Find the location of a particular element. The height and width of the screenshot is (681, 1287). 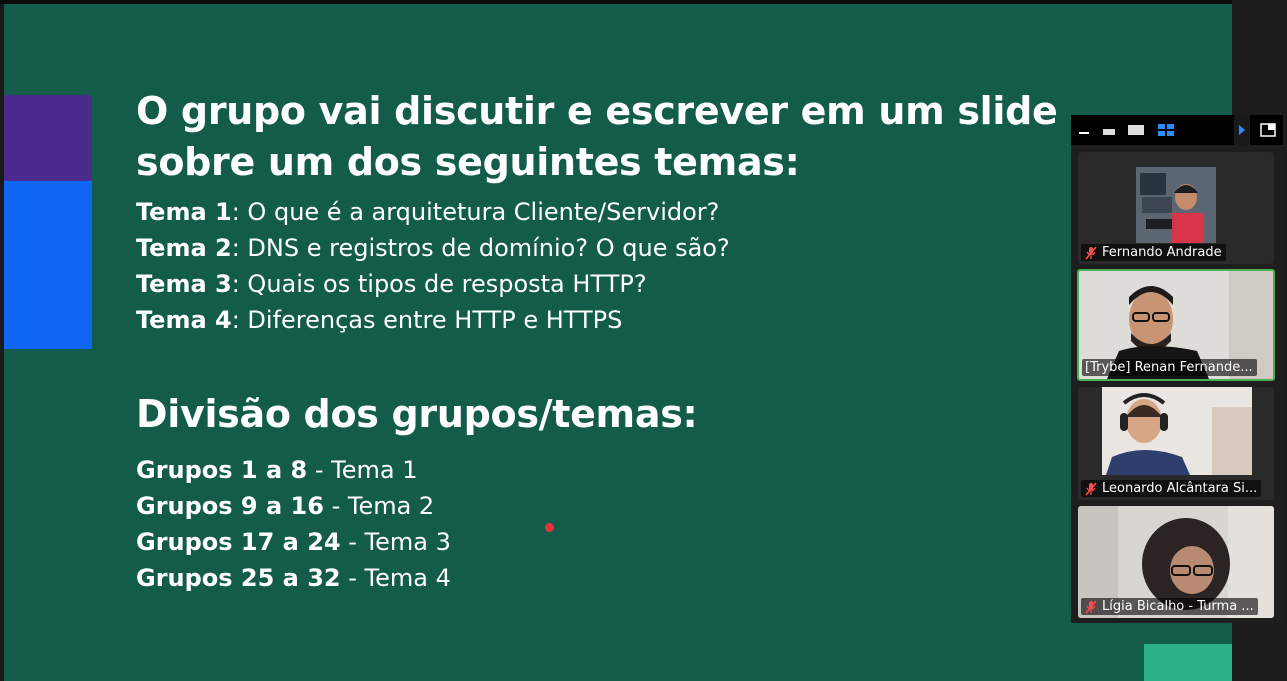

strip-view-icon is located at coordinates (1109, 130).